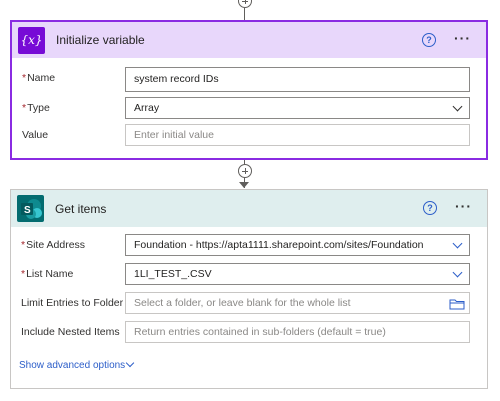 The image size is (500, 401). I want to click on show-advanced-options-link: Show advanced options, so click(72, 365).